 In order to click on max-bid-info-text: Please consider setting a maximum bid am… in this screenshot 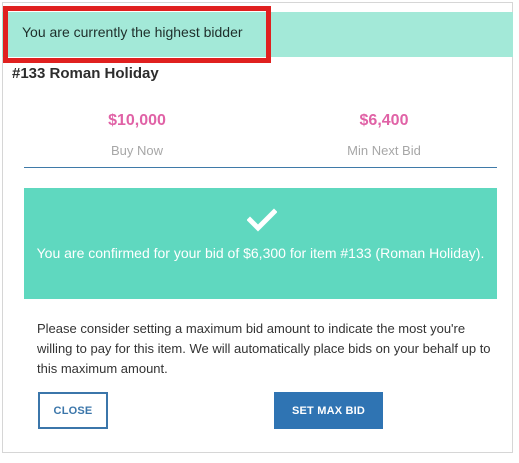, I will do `click(264, 348)`.